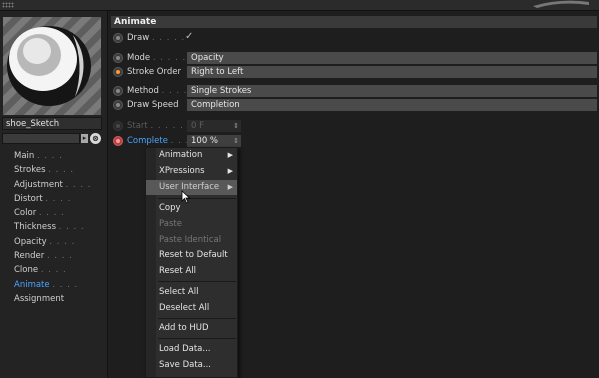  Describe the element at coordinates (52, 256) in the screenshot. I see `tab-render: Render . . . .` at that location.